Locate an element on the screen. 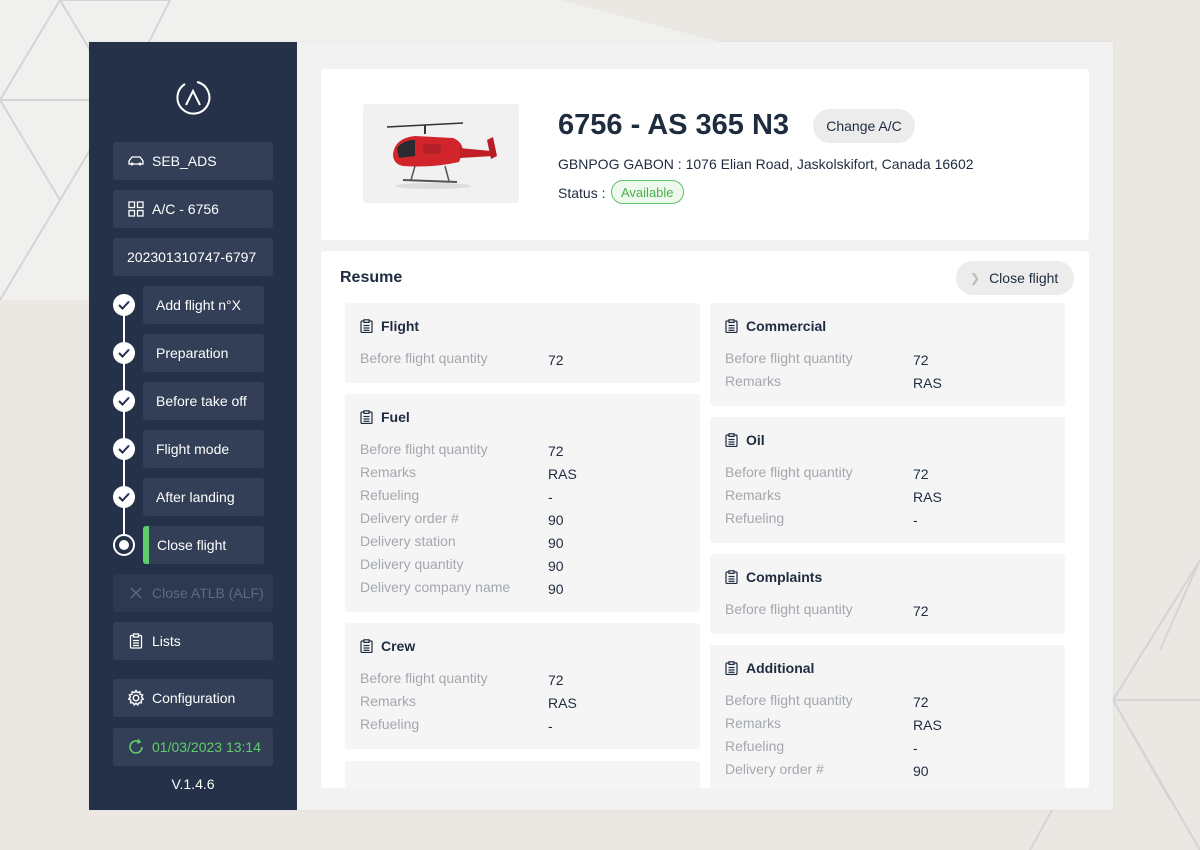  step-before-take-off: Before take off is located at coordinates (203, 401).